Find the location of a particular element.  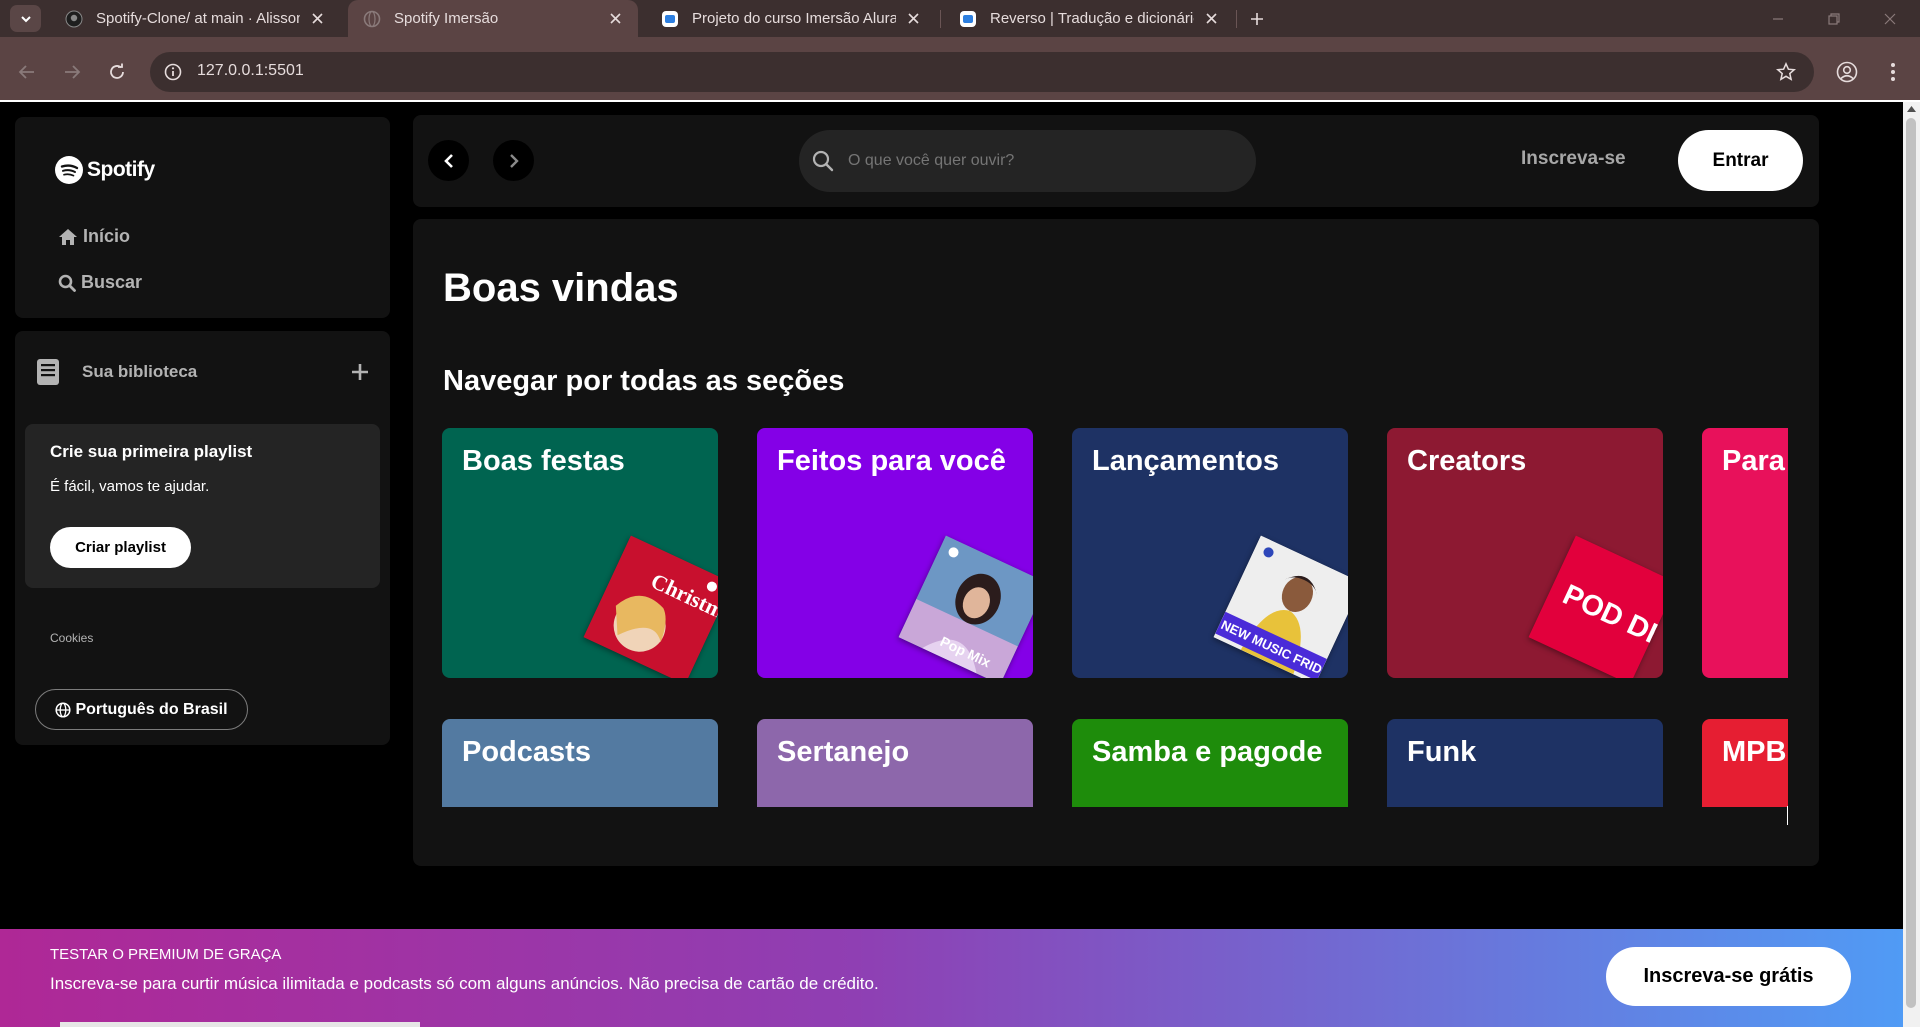

browse-card-sertanejo: Sertanejo is located at coordinates (895, 763).